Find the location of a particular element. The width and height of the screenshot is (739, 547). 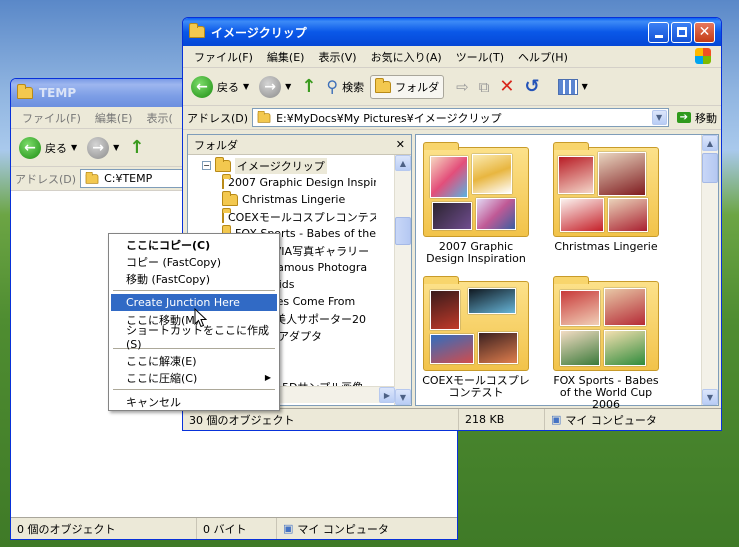

collapse-icon: − is located at coordinates (206, 165).